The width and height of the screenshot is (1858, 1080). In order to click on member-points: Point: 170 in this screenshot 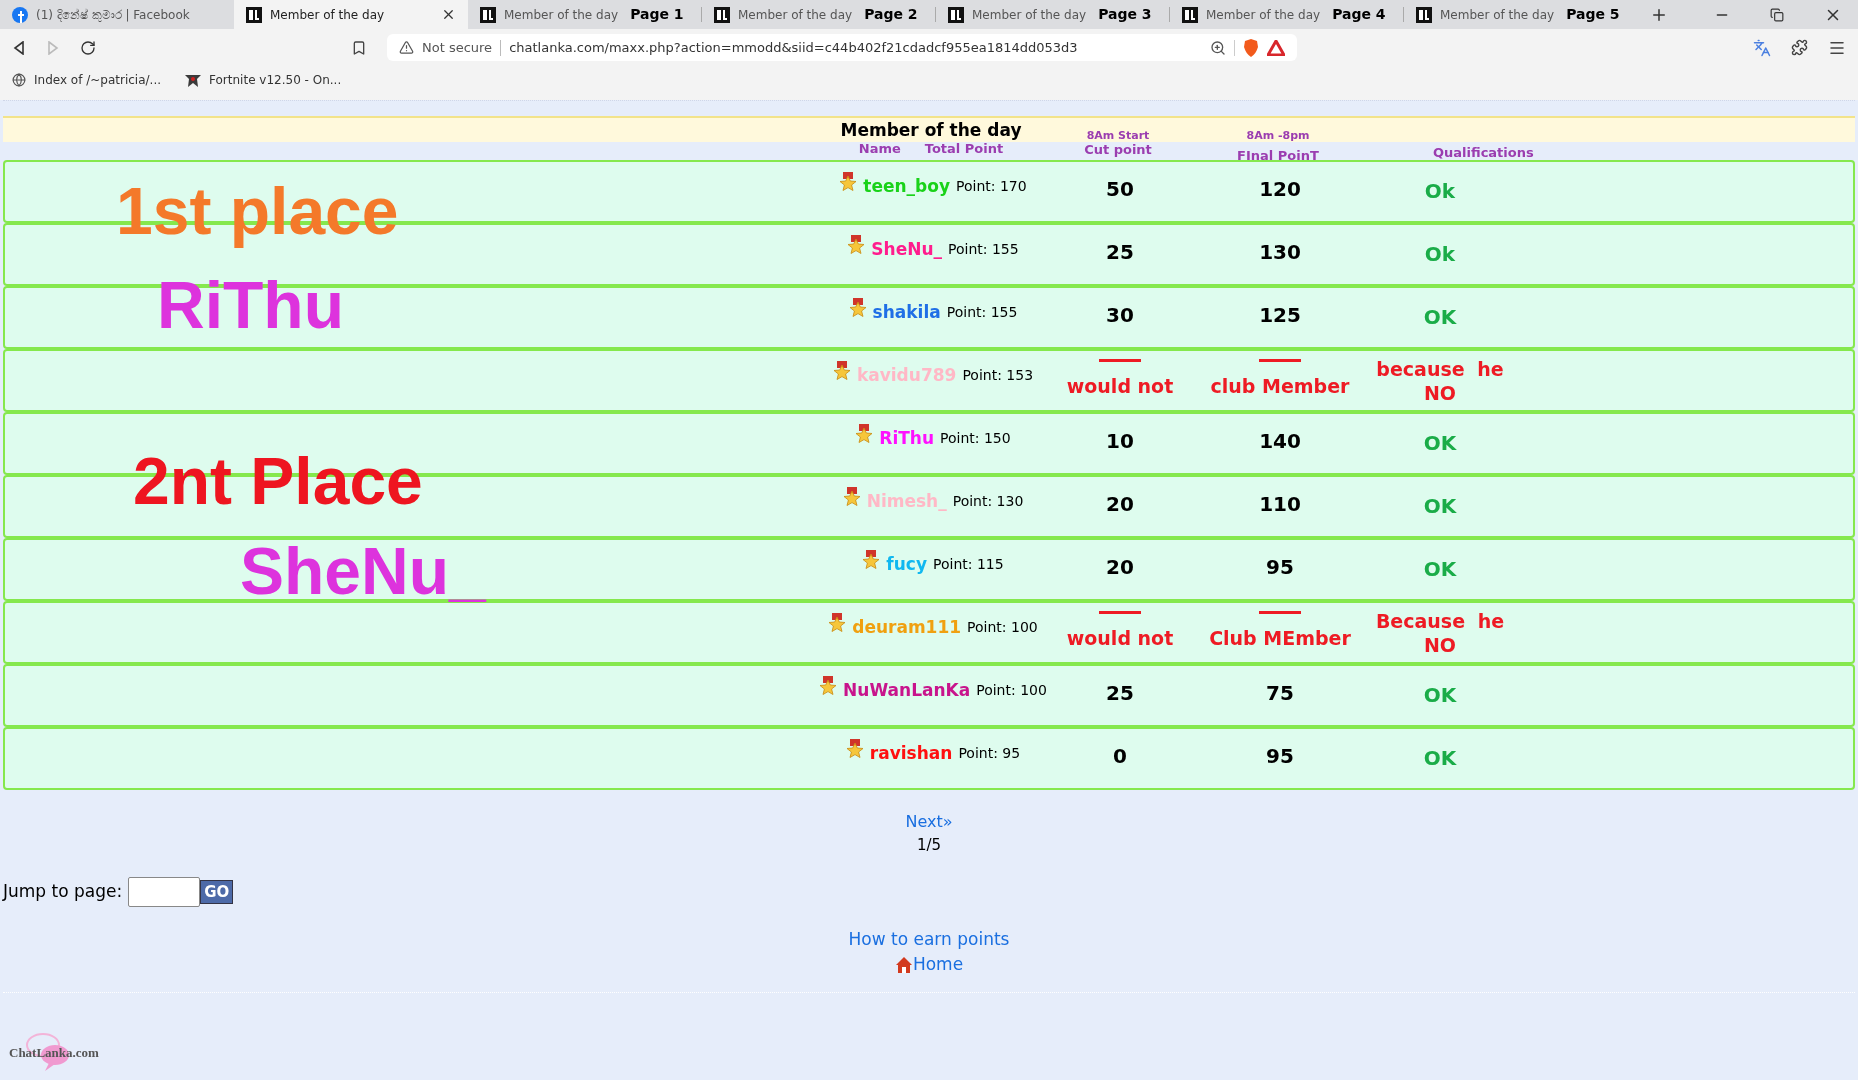, I will do `click(991, 186)`.